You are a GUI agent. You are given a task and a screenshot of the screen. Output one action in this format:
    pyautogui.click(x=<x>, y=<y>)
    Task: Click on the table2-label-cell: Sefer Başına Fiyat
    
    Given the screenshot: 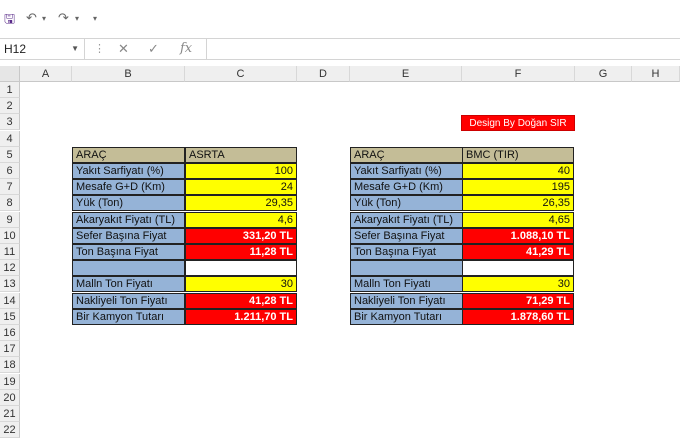 What is the action you would take?
    pyautogui.click(x=406, y=236)
    